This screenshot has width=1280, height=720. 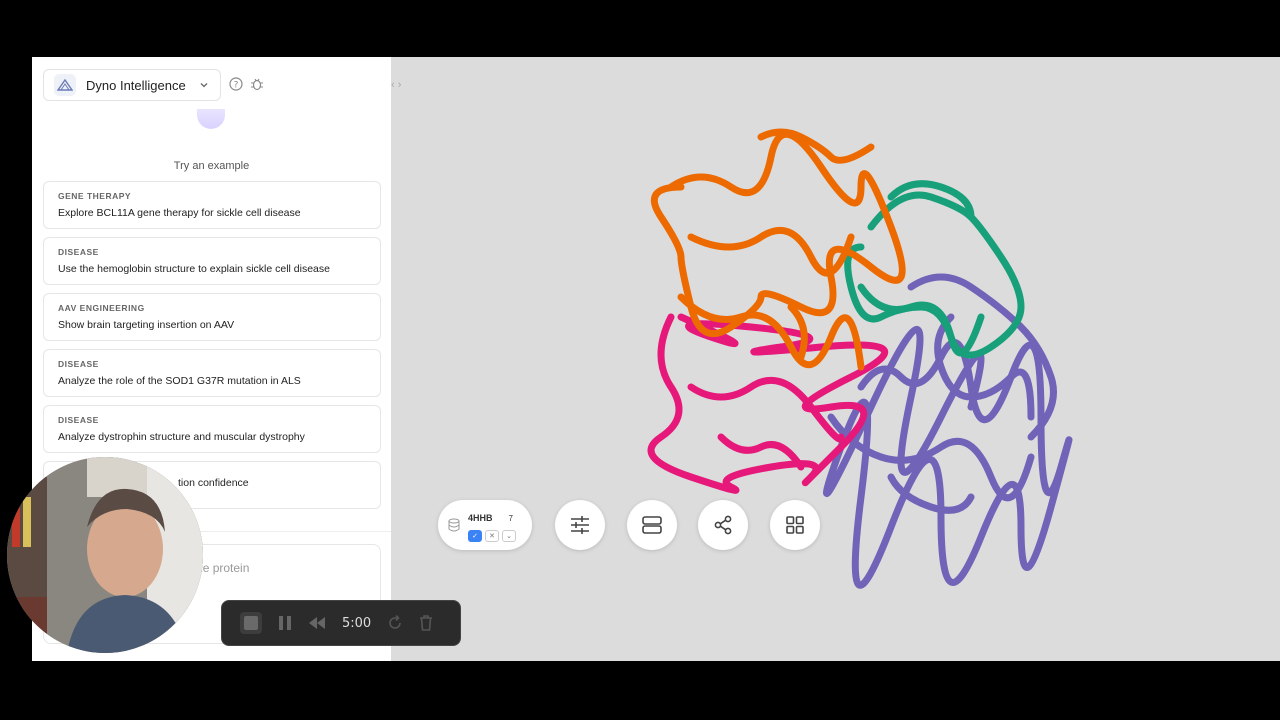 I want to click on check-icon: ✓, so click(x=475, y=536).